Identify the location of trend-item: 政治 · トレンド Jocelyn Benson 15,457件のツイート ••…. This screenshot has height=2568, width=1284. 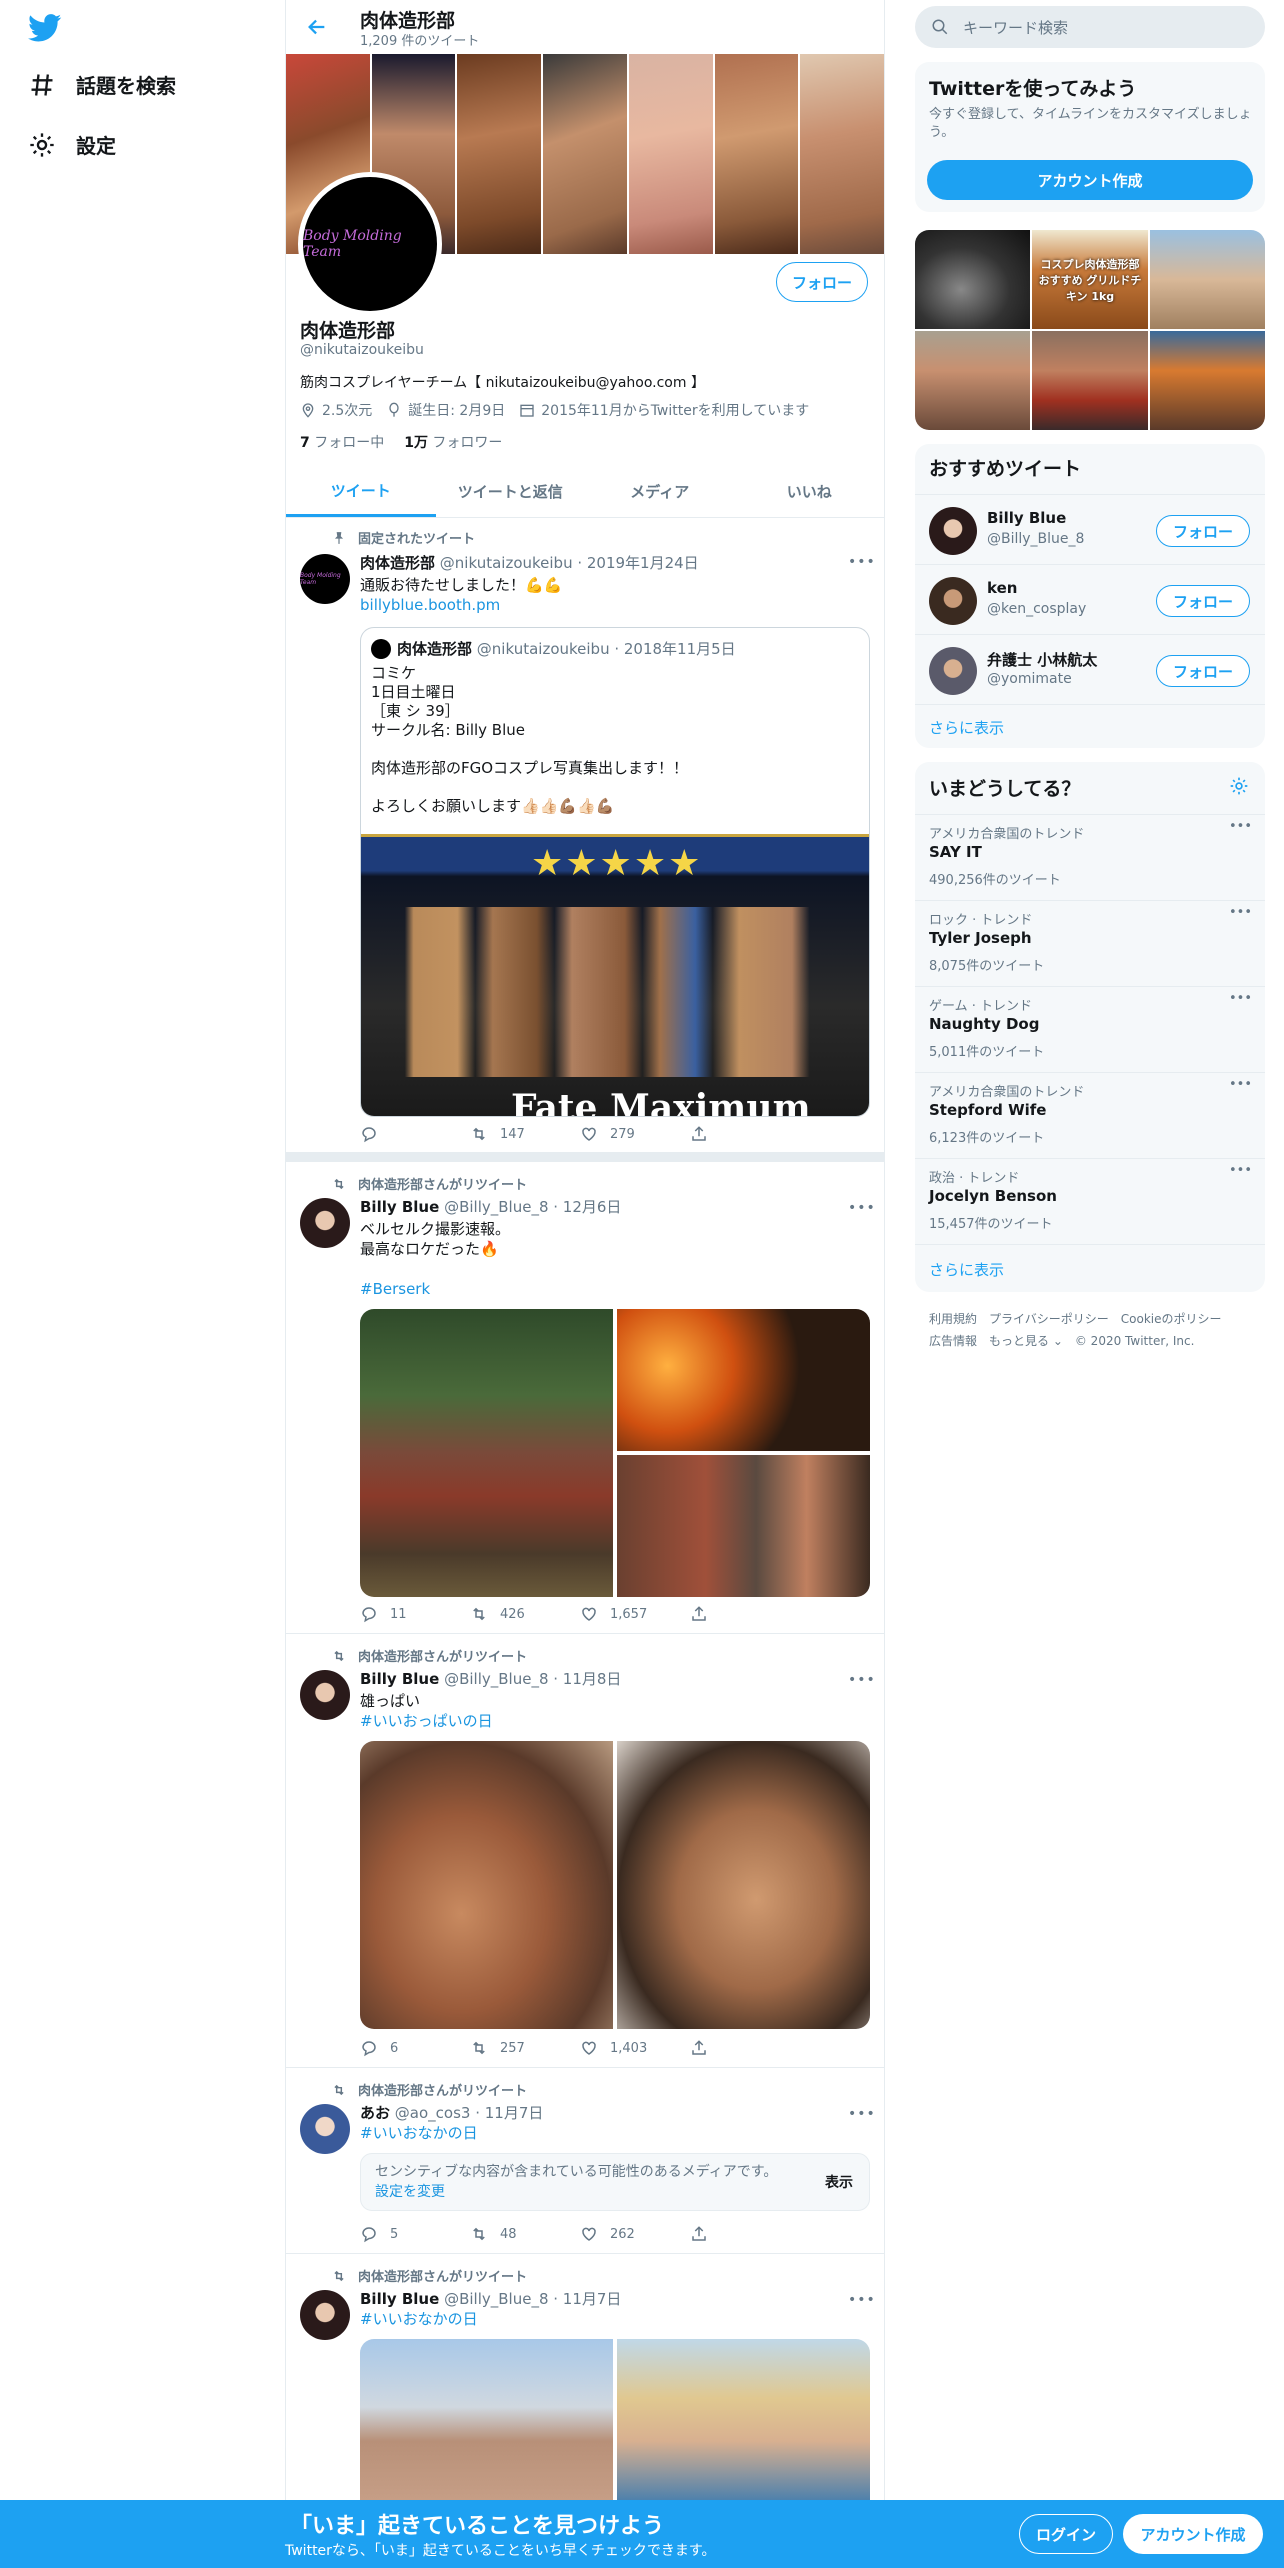
(1090, 1201).